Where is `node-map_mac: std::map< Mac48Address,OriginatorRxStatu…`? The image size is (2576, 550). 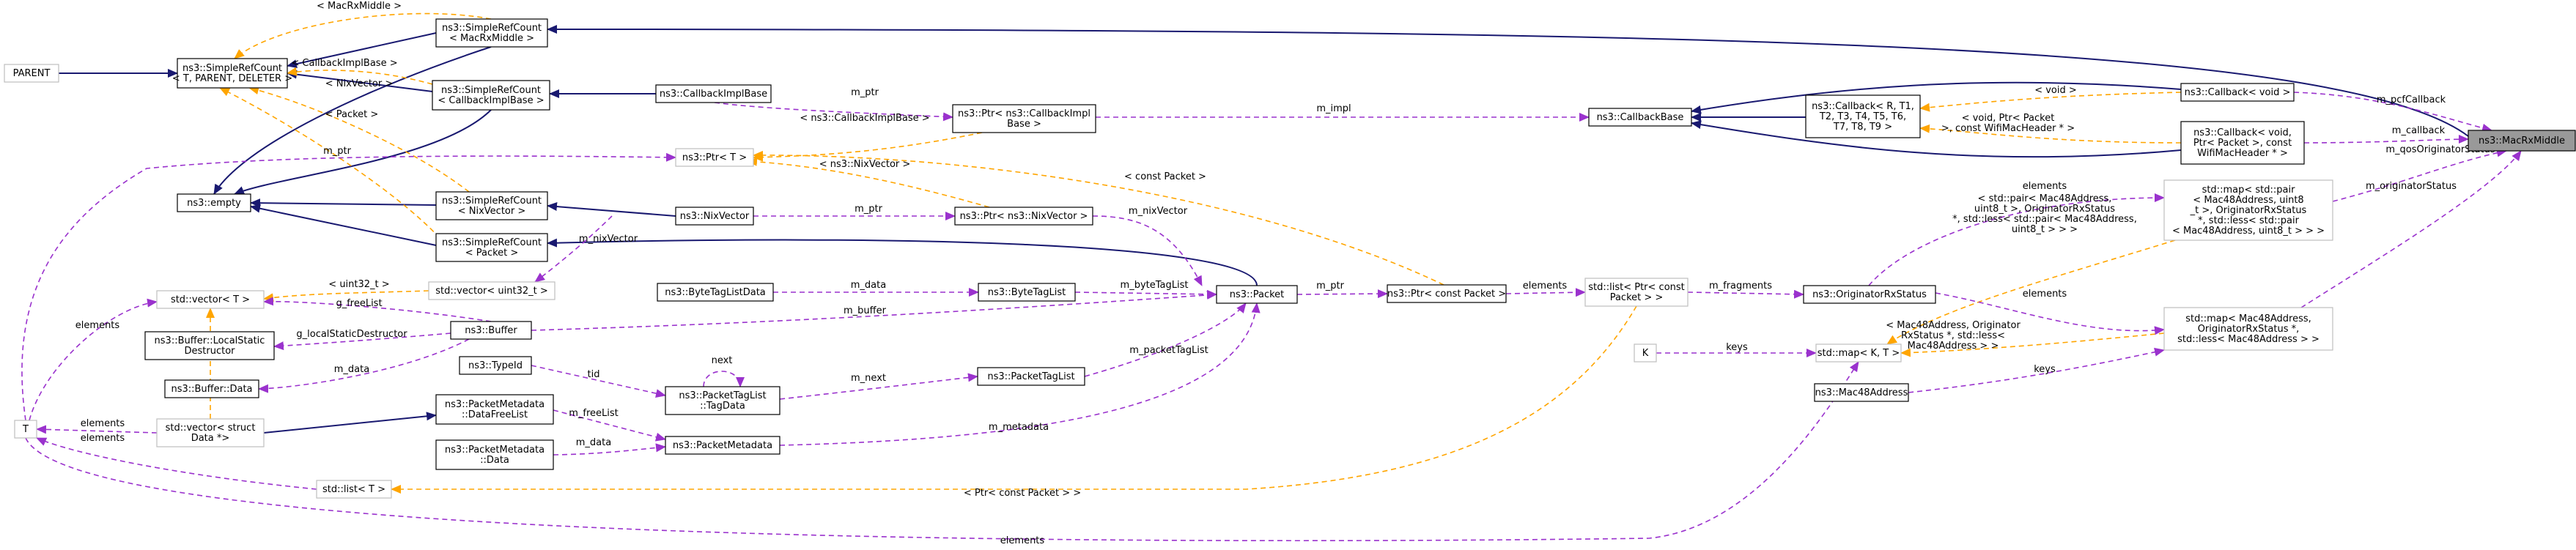 node-map_mac: std::map< Mac48Address,OriginatorRxStatu… is located at coordinates (2248, 329).